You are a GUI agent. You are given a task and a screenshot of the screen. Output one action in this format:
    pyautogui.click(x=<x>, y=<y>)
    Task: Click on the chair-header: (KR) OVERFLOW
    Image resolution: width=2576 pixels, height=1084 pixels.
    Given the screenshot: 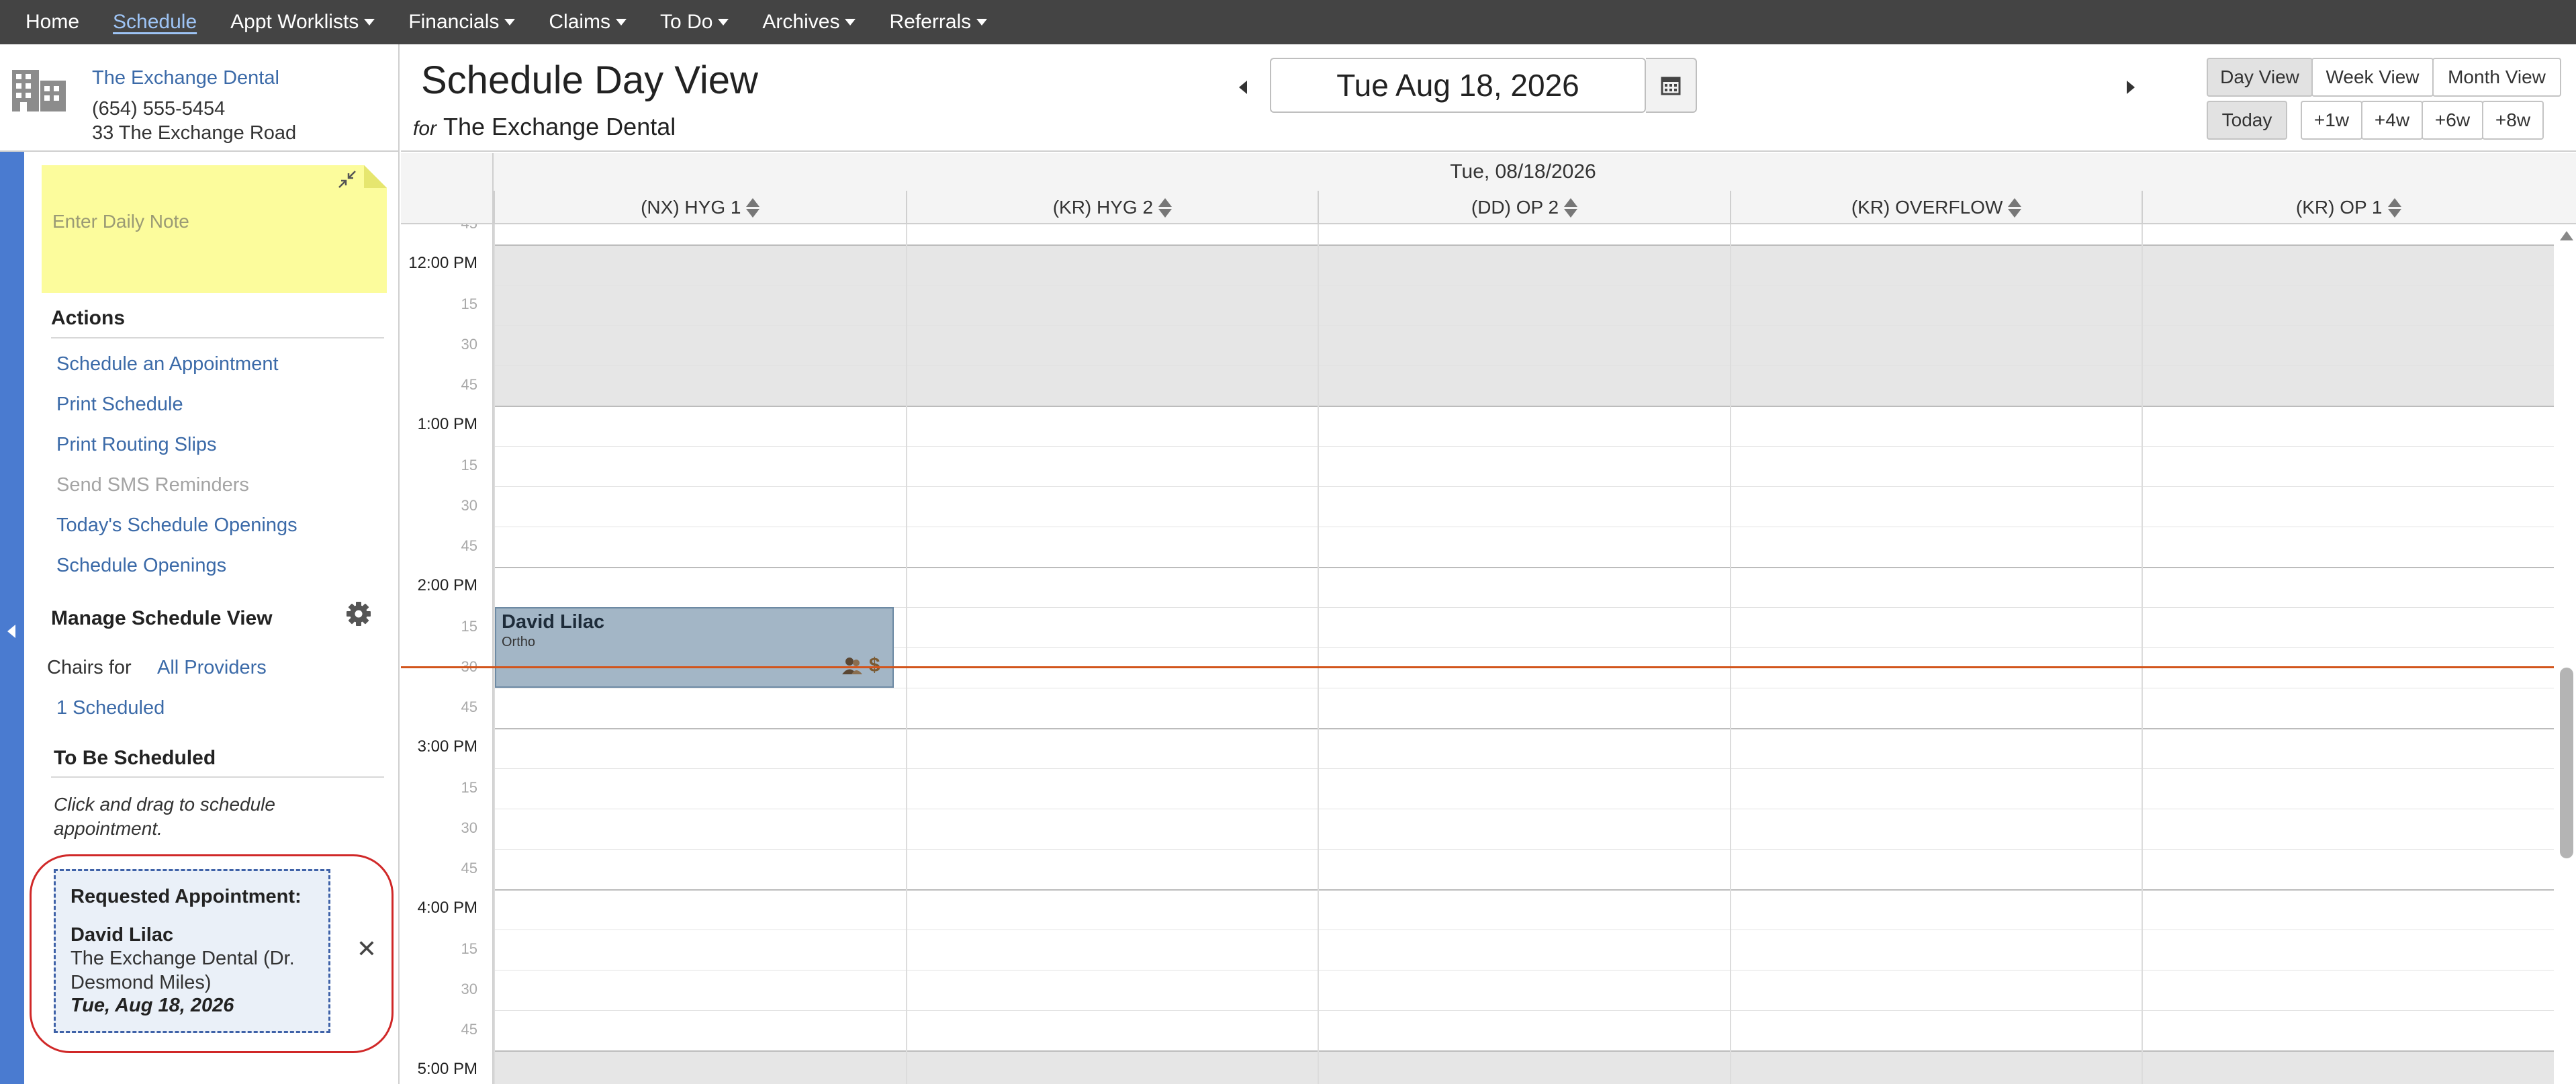 What is the action you would take?
    pyautogui.click(x=1935, y=207)
    